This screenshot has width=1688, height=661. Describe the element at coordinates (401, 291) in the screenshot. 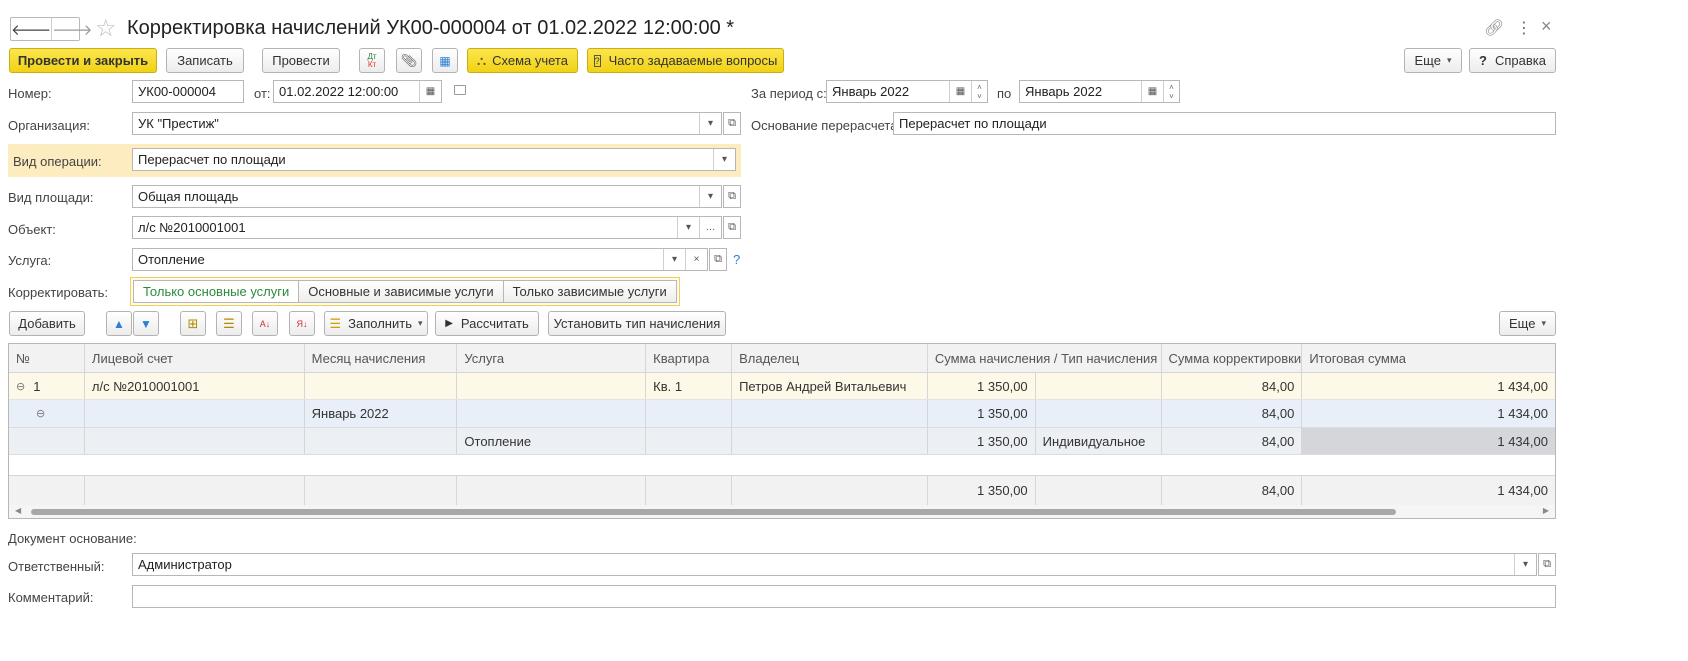

I see `option-main-and-dependent: Основные и зависимые услуги` at that location.